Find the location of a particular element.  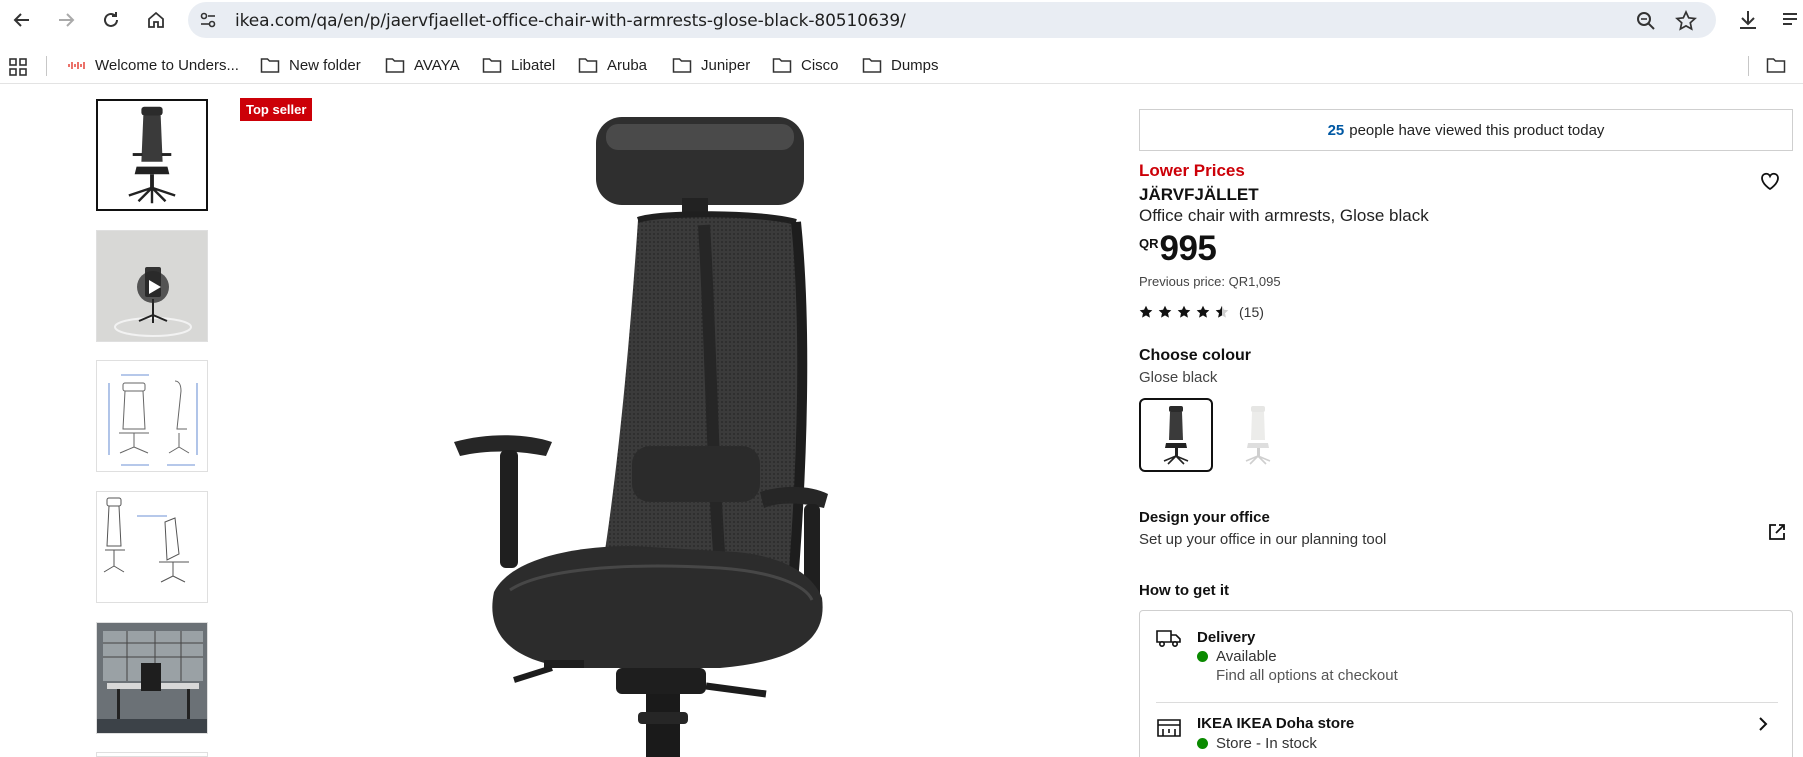

delivery-note: Find all options at checkout is located at coordinates (1307, 675).